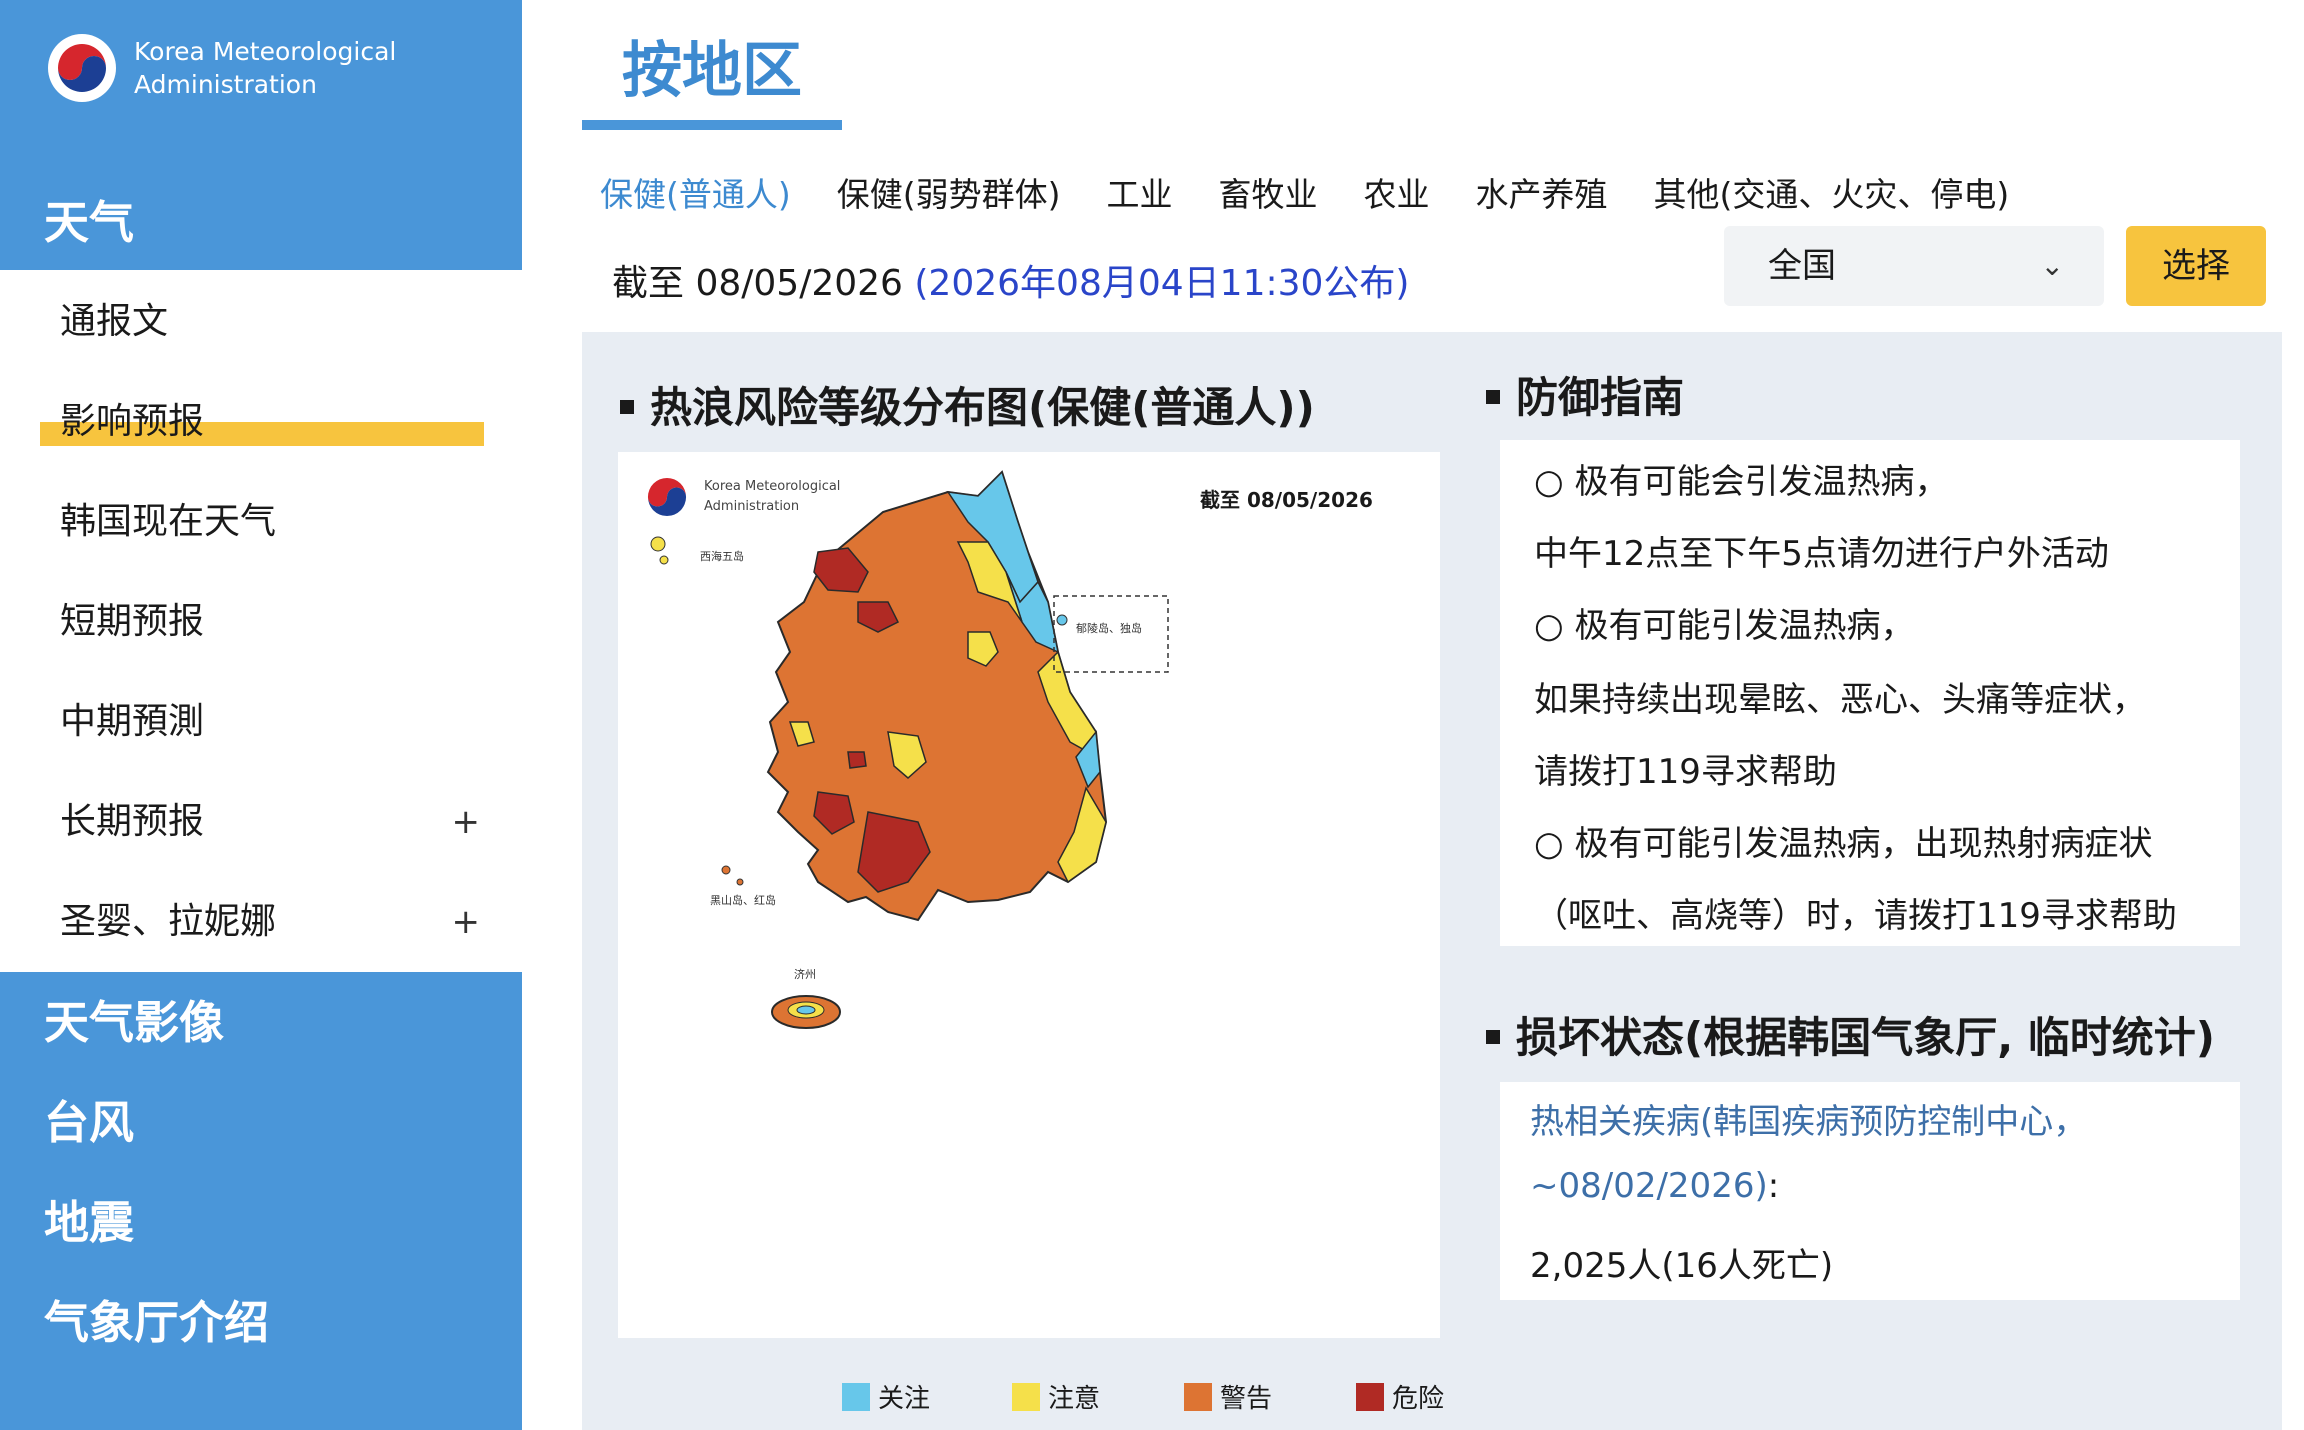 Image resolution: width=2304 pixels, height=1430 pixels. I want to click on island-small, so click(664, 560).